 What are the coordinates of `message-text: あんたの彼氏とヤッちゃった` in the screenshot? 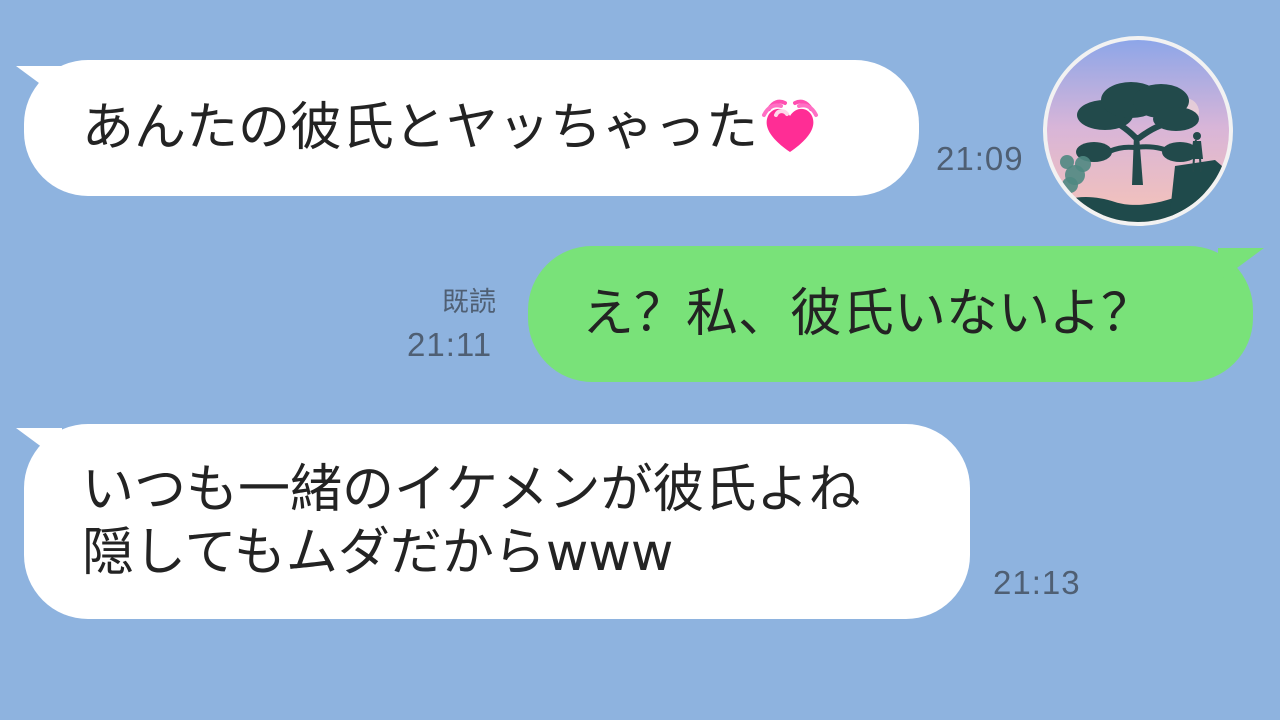 It's located at (420, 127).